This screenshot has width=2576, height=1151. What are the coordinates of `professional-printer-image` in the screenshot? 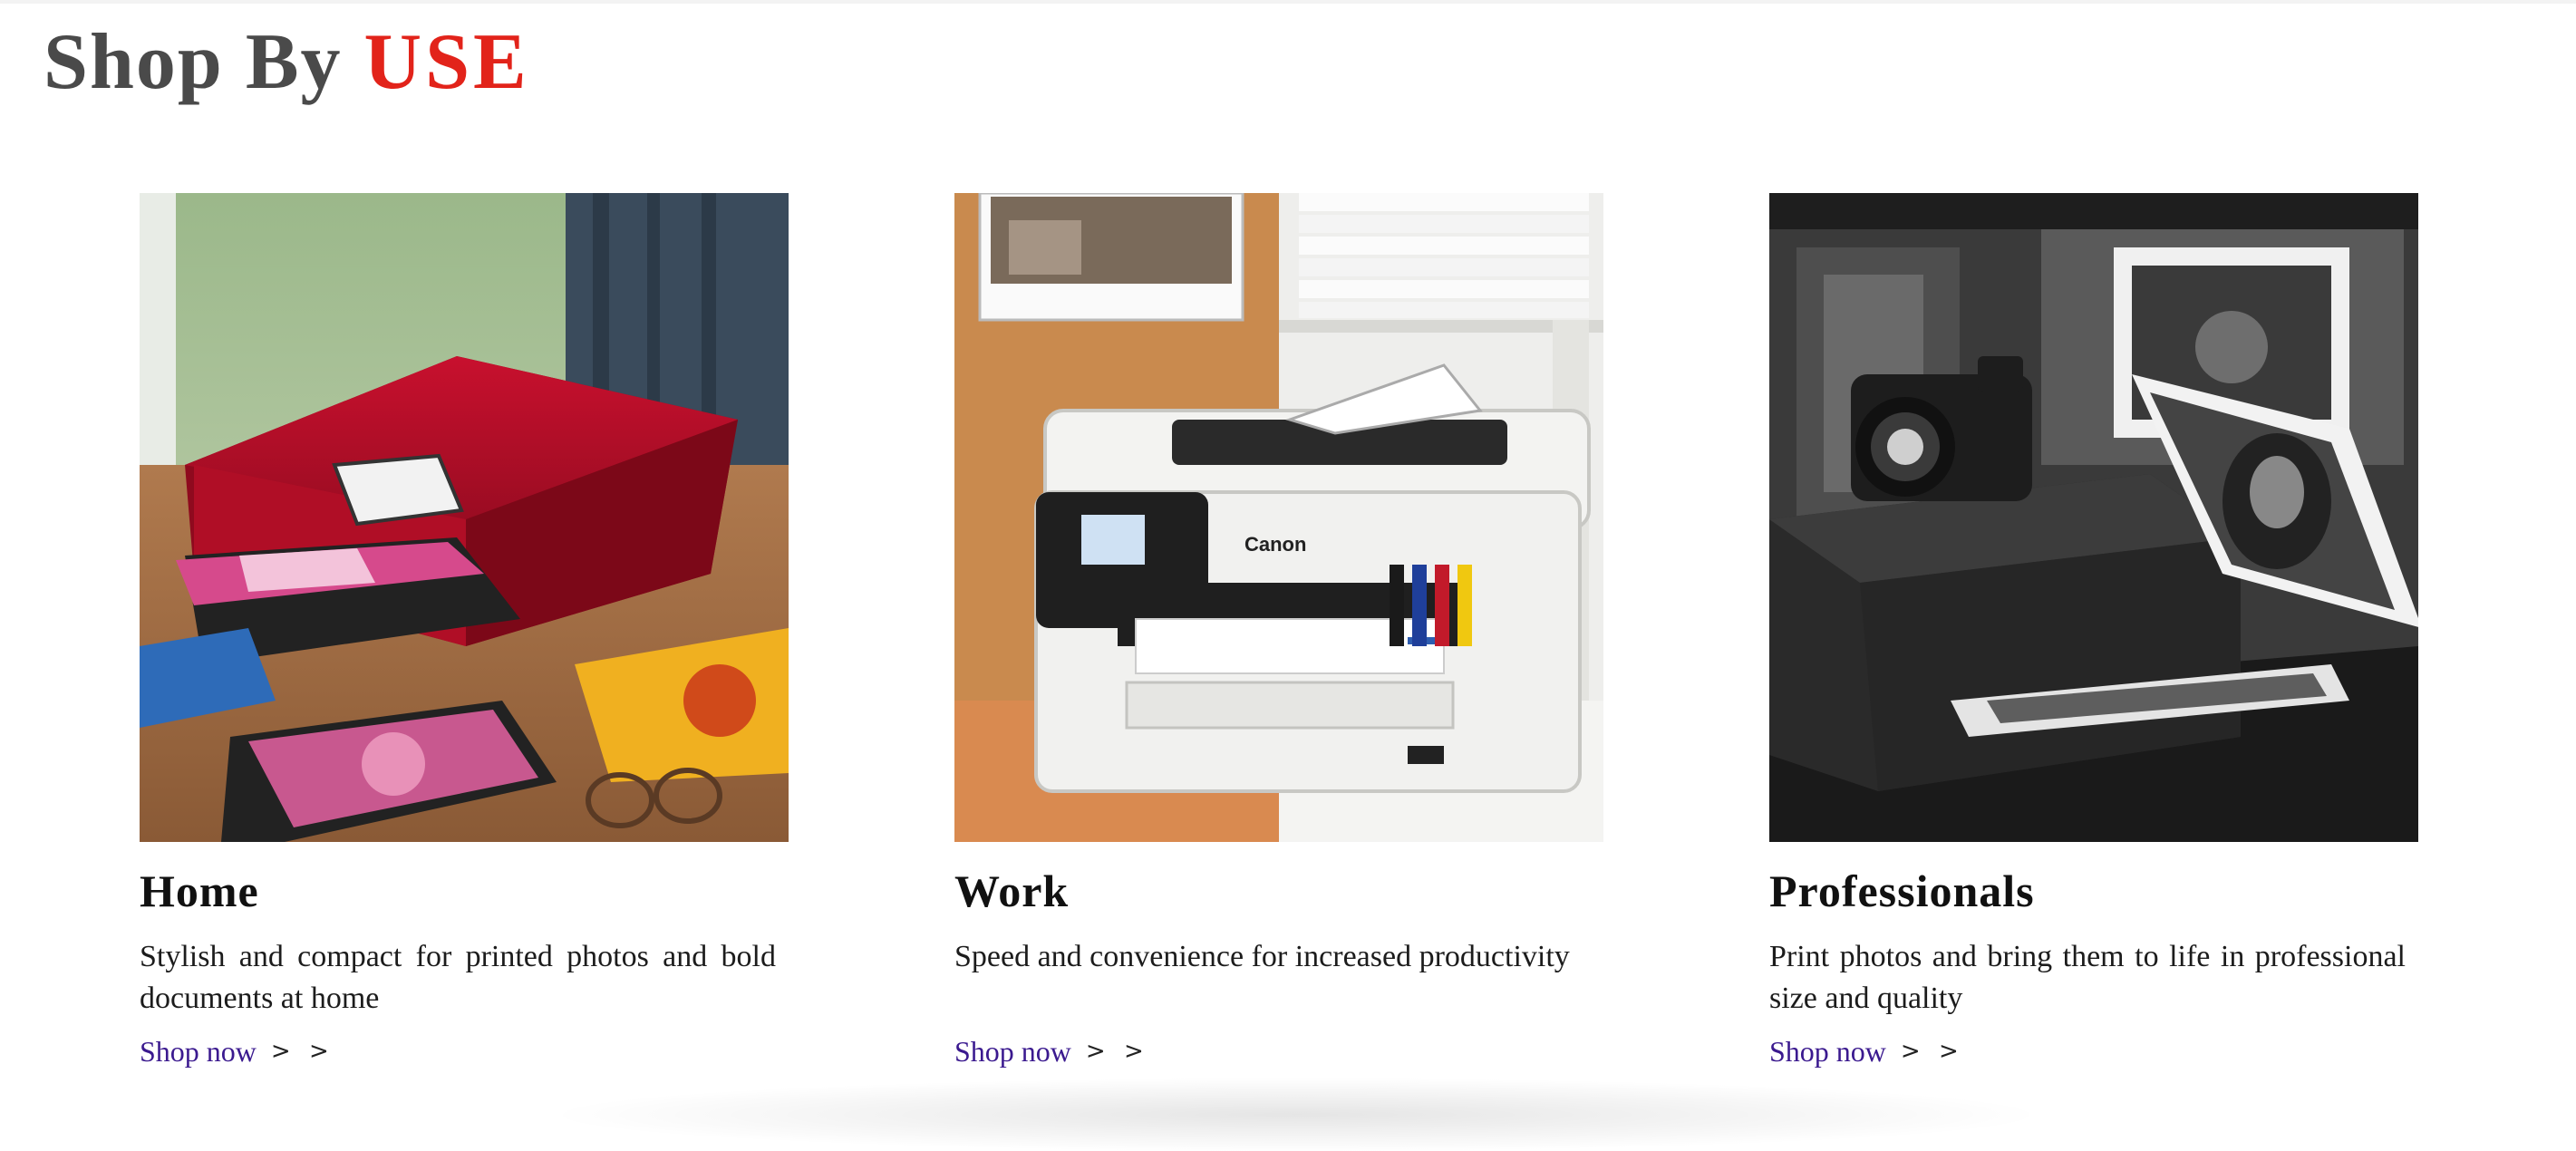 It's located at (2093, 518).